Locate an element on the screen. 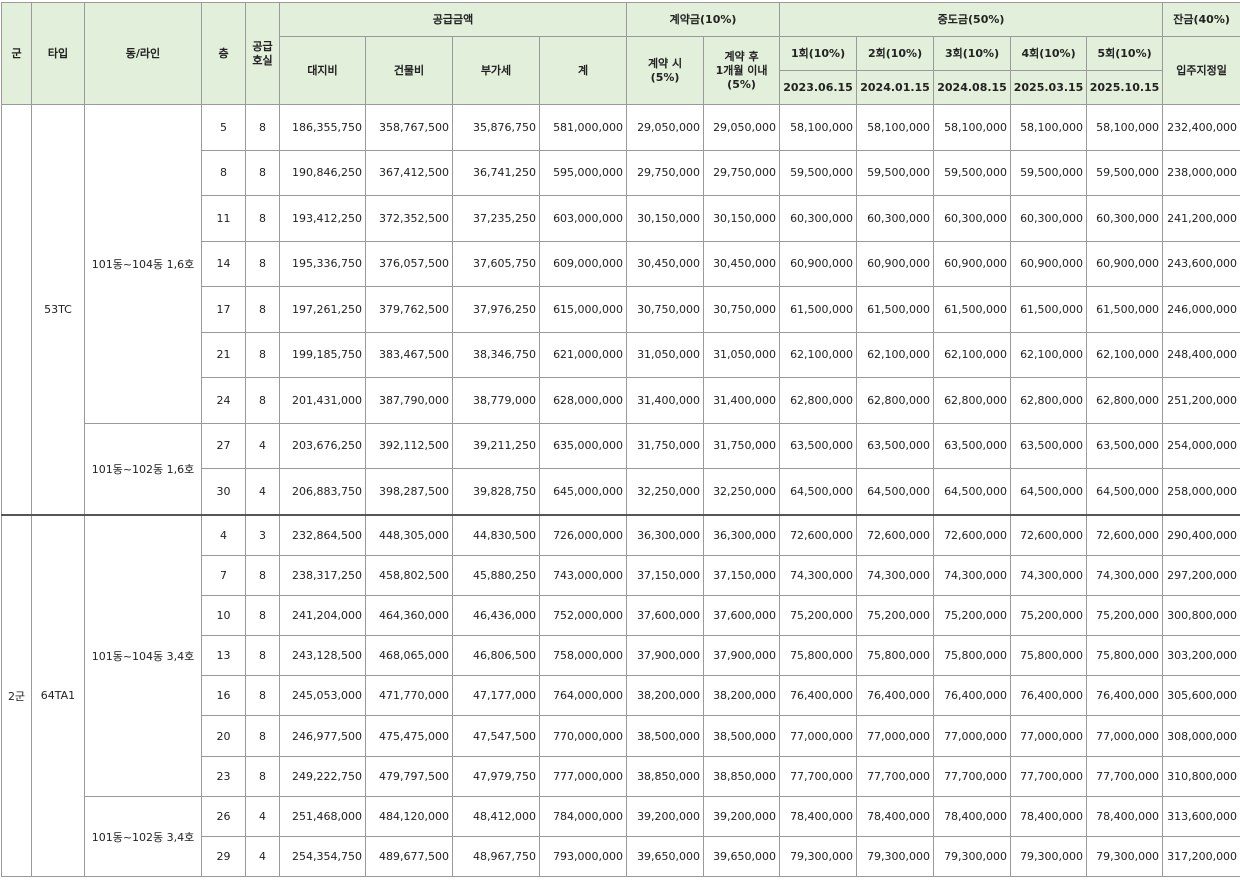 This screenshot has height=881, width=1240. cell-interim-2: 60,300,000 is located at coordinates (895, 218).